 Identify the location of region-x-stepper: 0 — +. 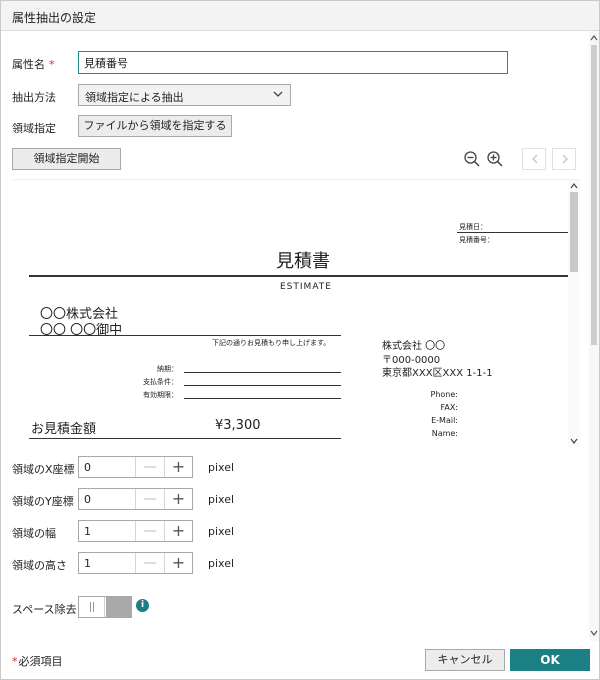
(135, 467).